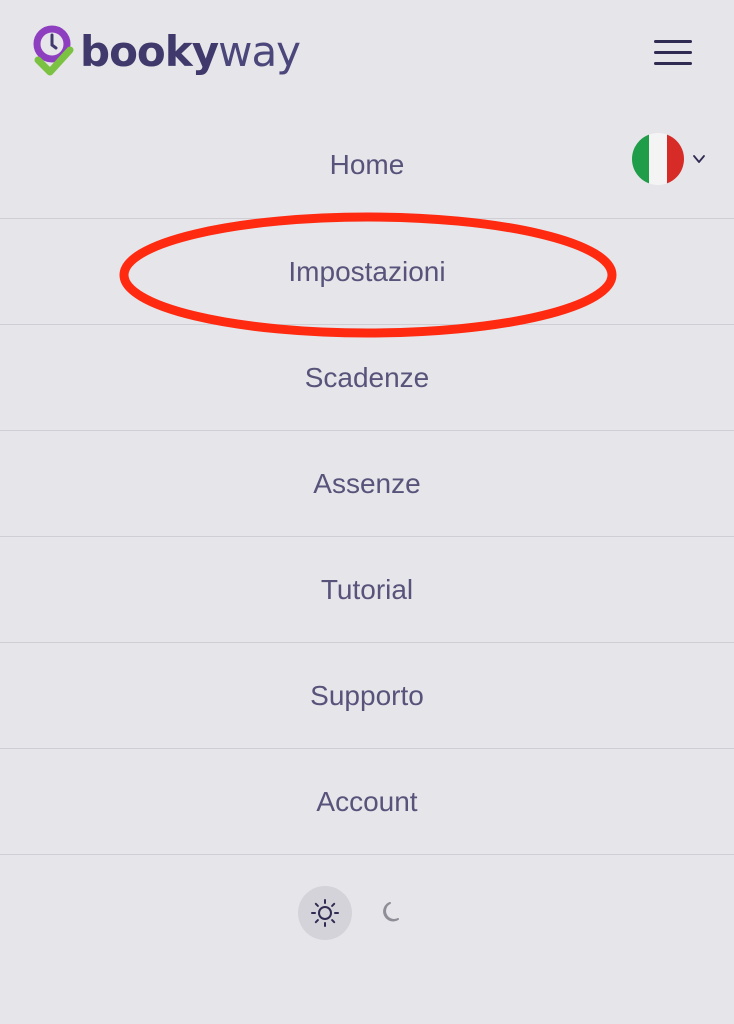  I want to click on logo-mark-icon, so click(54, 52).